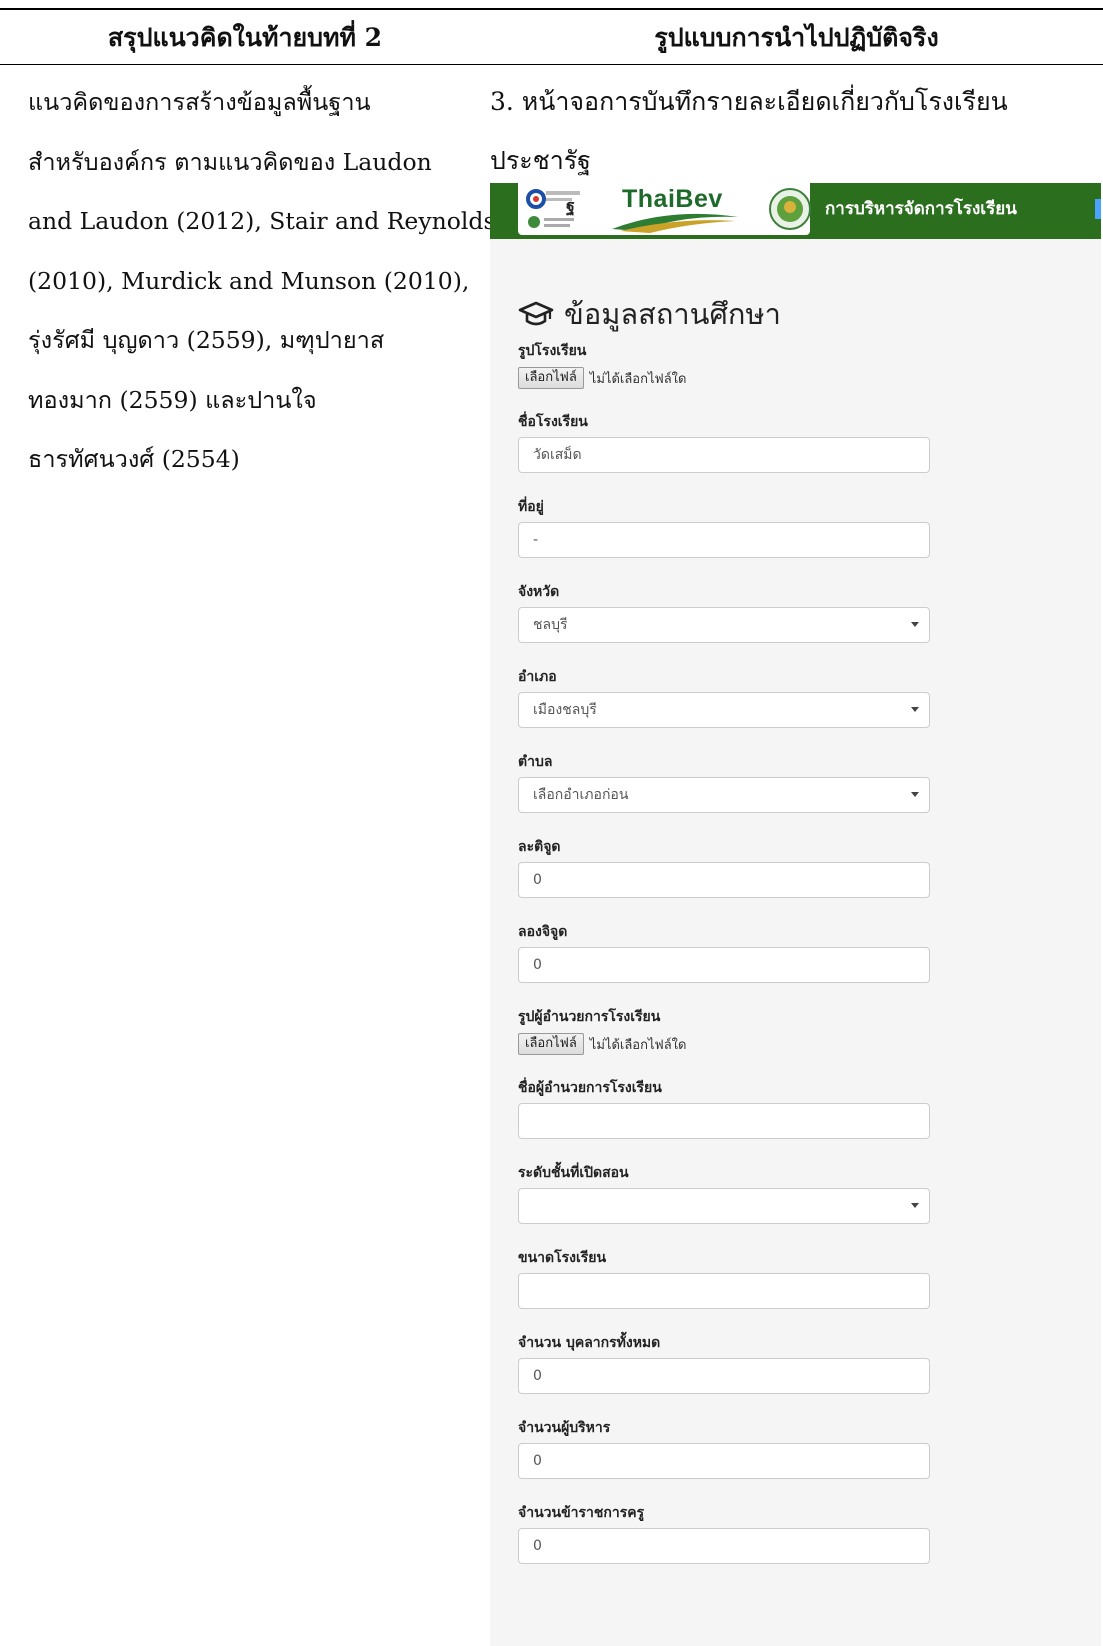 This screenshot has height=1646, width=1103. I want to click on address-input: -, so click(724, 540).